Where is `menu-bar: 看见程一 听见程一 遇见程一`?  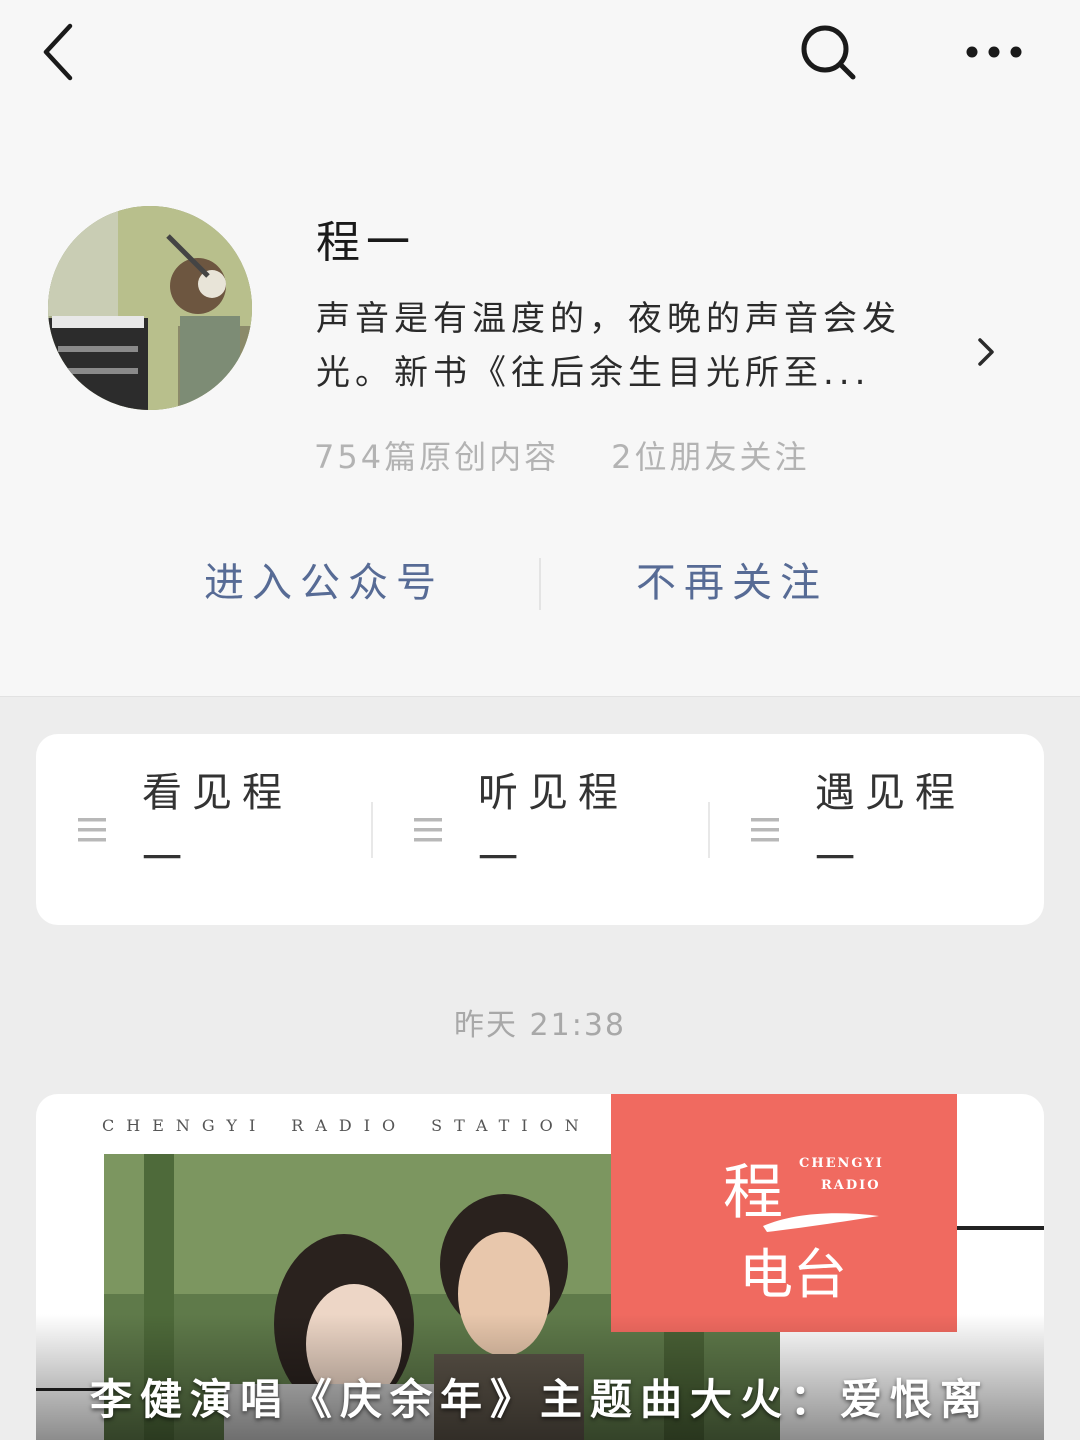
menu-bar: 看见程一 听见程一 遇见程一 is located at coordinates (540, 829).